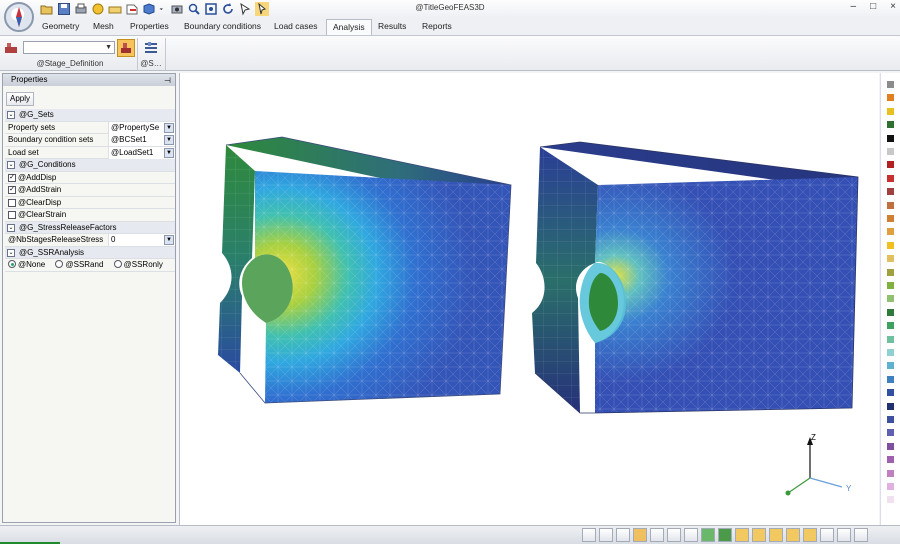 The image size is (900, 544). What do you see at coordinates (12, 190) in the screenshot?
I see `add-strain-checkbox: ✓` at bounding box center [12, 190].